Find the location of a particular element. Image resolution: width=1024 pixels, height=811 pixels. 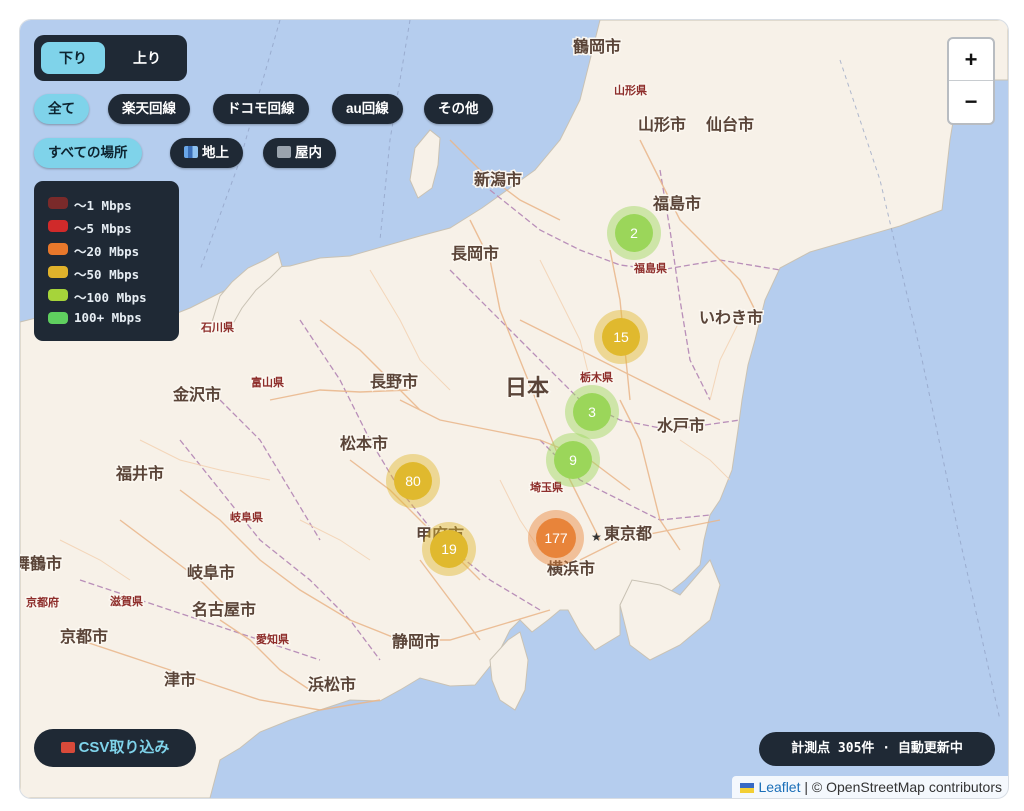

prefecture-label: 滋賀県 is located at coordinates (126, 601).